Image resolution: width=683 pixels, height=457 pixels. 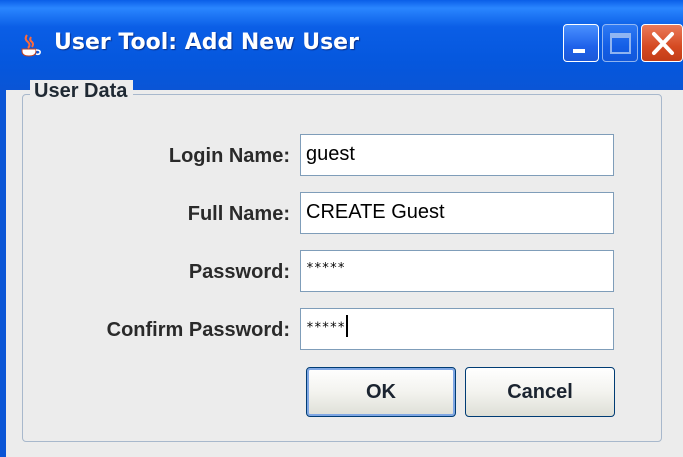 What do you see at coordinates (347, 326) in the screenshot?
I see `text-caret` at bounding box center [347, 326].